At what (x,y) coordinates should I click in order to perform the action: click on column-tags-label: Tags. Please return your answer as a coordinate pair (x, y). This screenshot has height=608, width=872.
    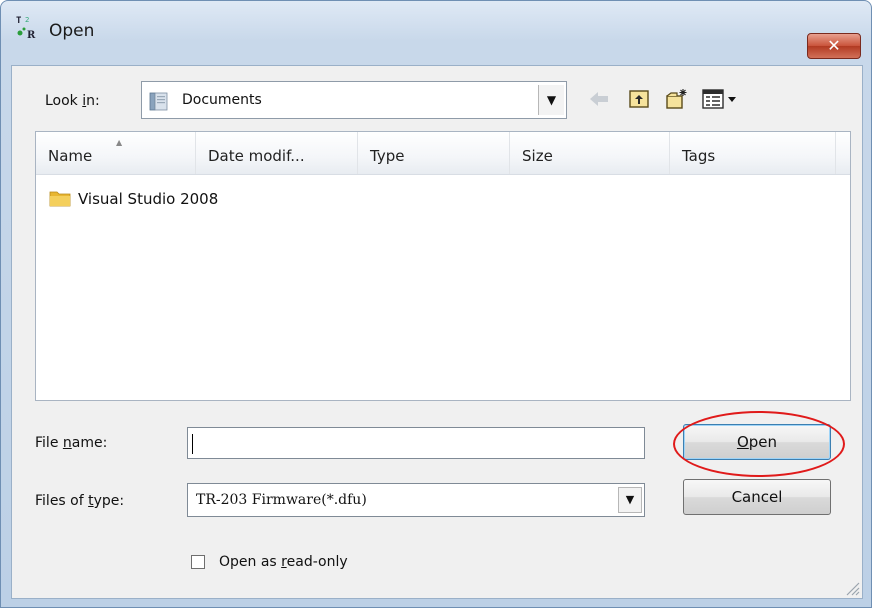
    Looking at the image, I should click on (699, 156).